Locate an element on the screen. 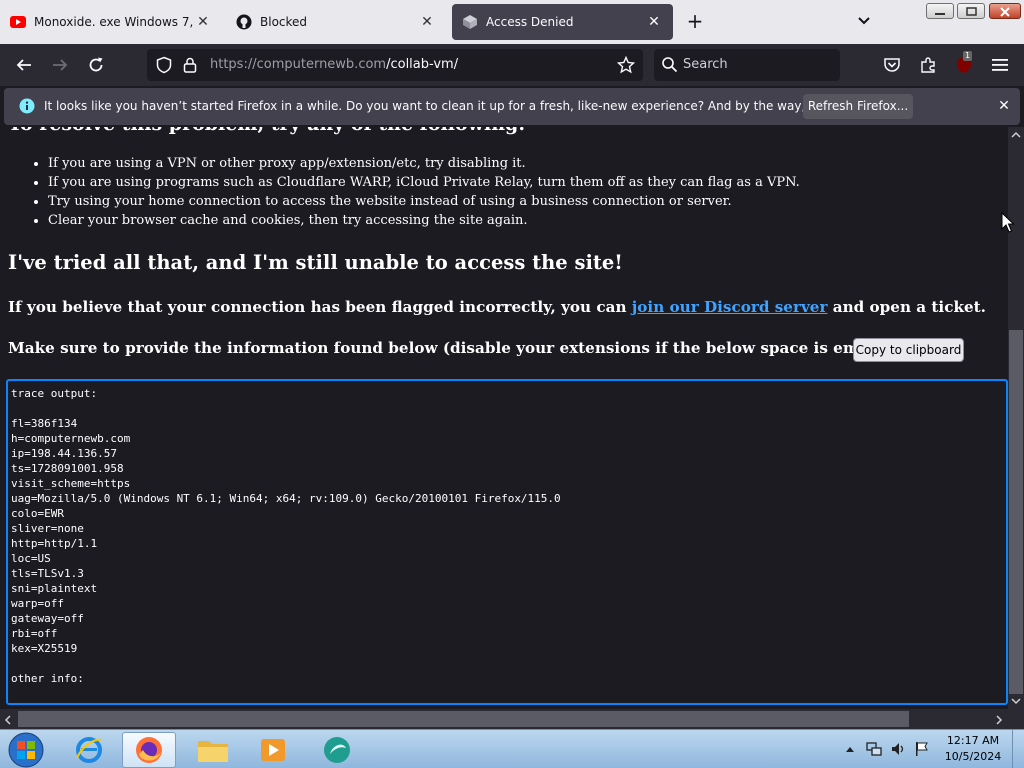  github-icon is located at coordinates (244, 22).